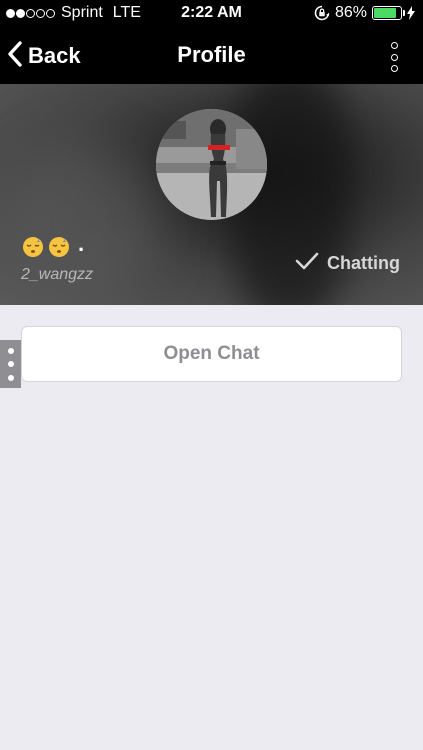 This screenshot has height=750, width=423. Describe the element at coordinates (411, 13) in the screenshot. I see `charging-bolt-icon` at that location.